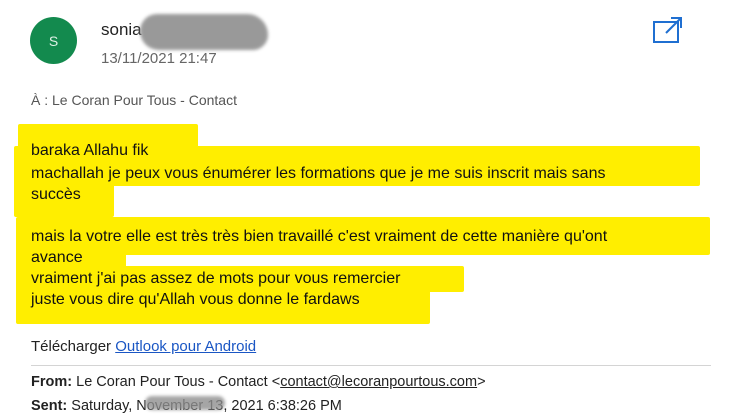 The image size is (729, 419). I want to click on message-line: baraka Allahu fik, so click(90, 150).